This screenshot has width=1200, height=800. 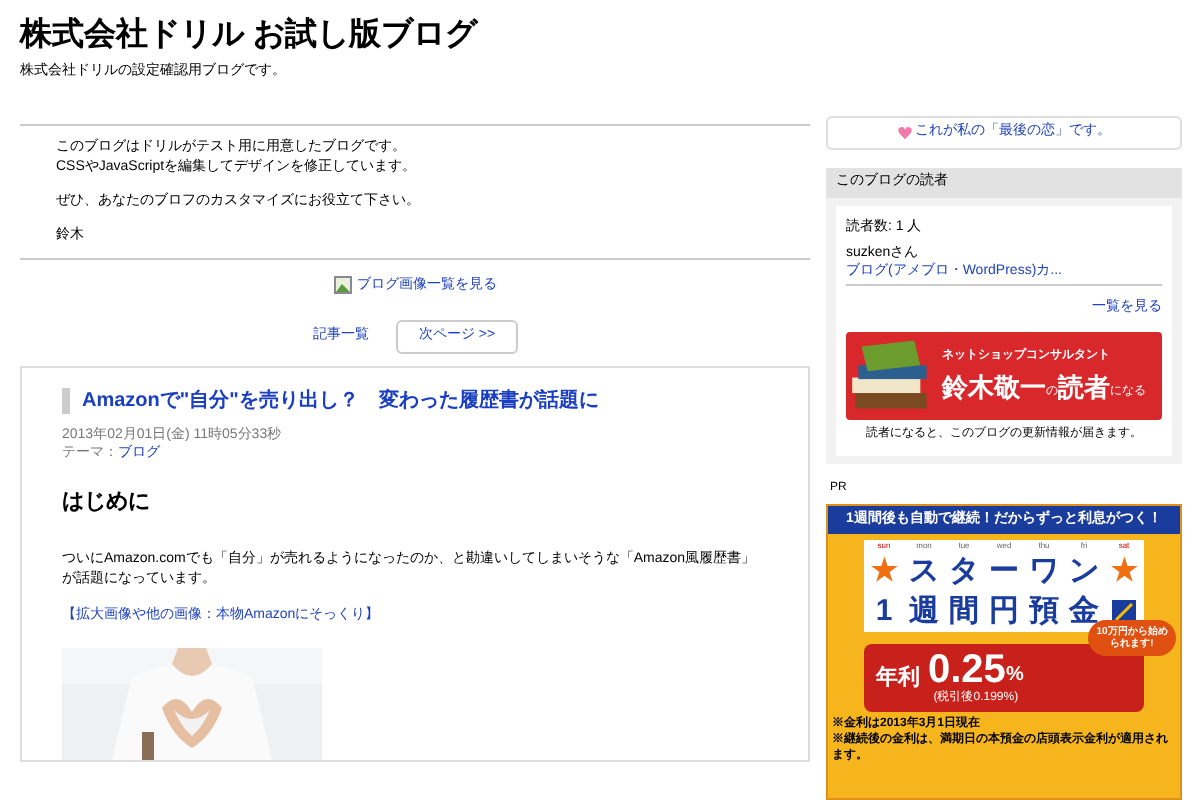 I want to click on article-title: Amazonで"自分"を売り出し？ 変わった履歴書が話題に, so click(x=415, y=400).